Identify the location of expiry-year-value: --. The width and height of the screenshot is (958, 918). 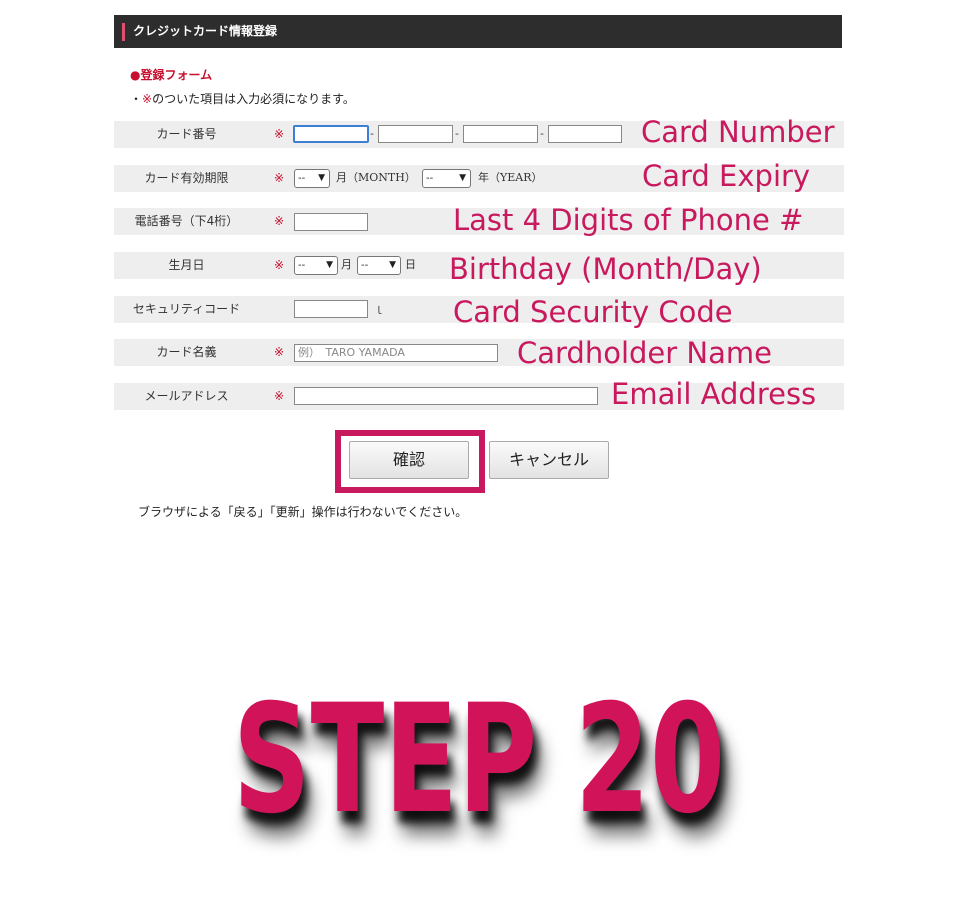
(430, 178).